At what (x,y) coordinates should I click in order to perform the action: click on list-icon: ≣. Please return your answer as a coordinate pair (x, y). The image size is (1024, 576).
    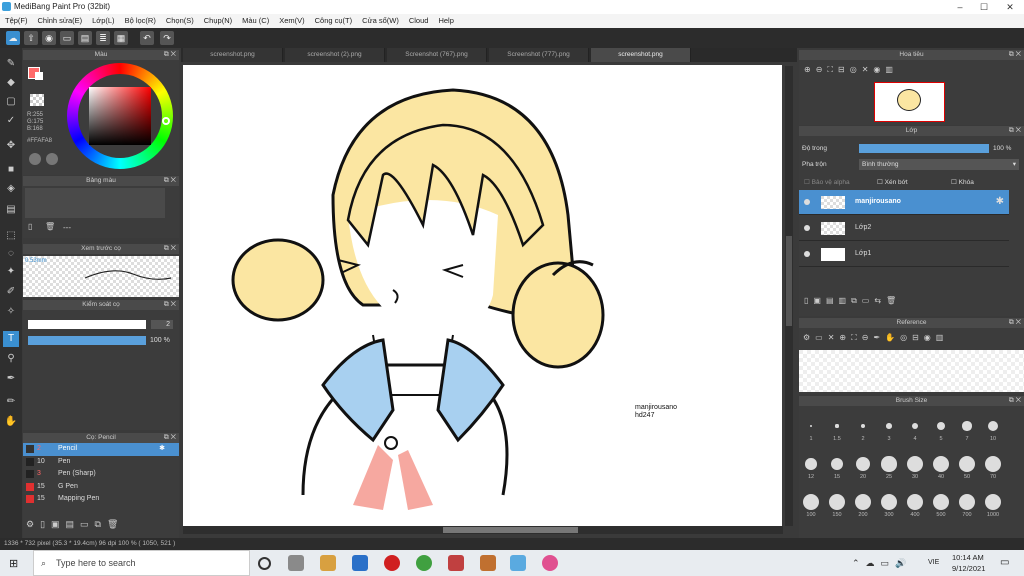
    Looking at the image, I should click on (103, 38).